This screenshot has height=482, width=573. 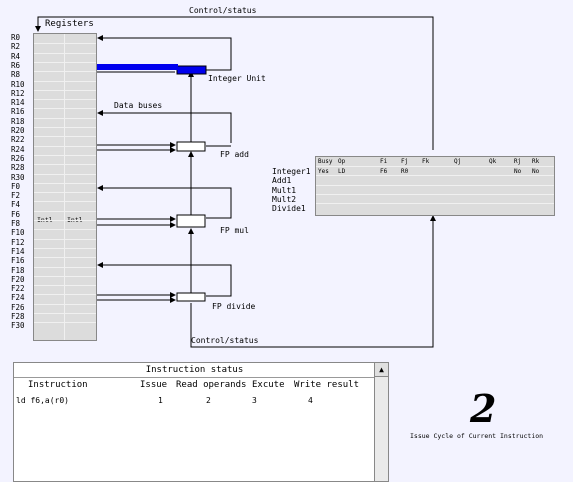 What do you see at coordinates (16, 186) in the screenshot?
I see `register-label: F0` at bounding box center [16, 186].